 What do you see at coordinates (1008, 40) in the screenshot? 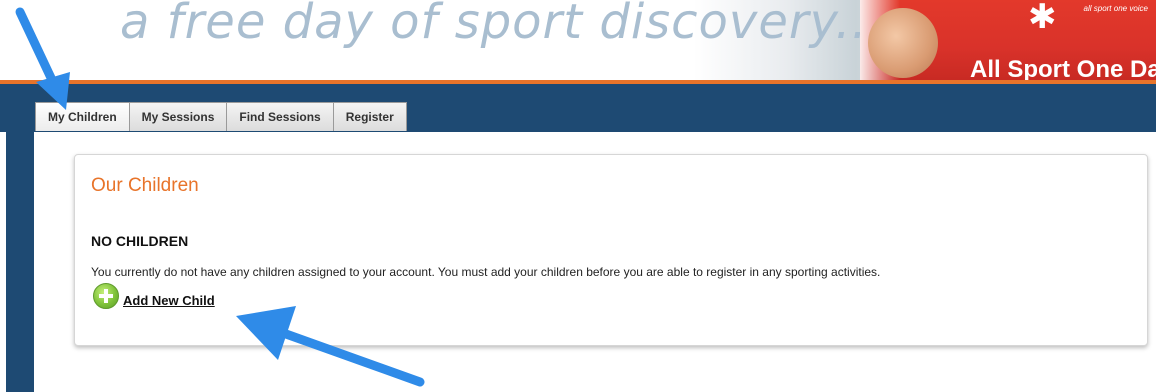
I see `banner-photo: ✱ all sport one voice All Sport One Da` at bounding box center [1008, 40].